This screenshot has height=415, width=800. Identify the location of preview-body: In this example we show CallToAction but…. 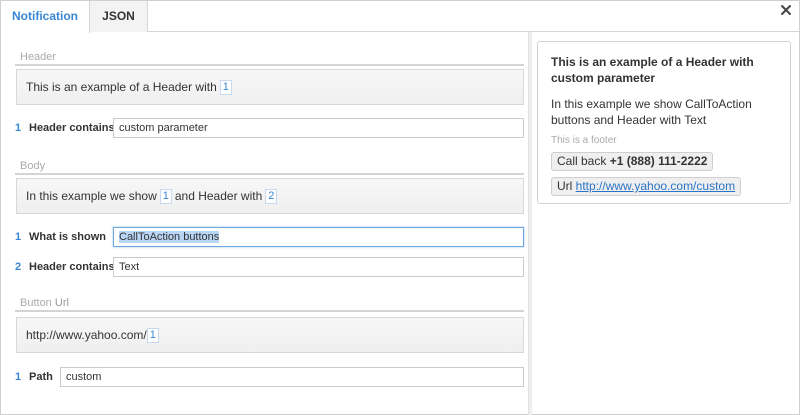
(651, 112).